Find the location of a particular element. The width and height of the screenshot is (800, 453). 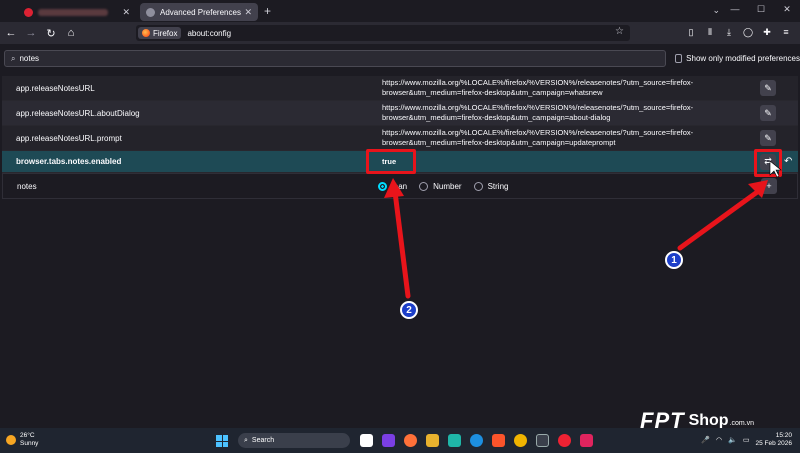

weather-widget: 26°C Sunny is located at coordinates (22, 440).